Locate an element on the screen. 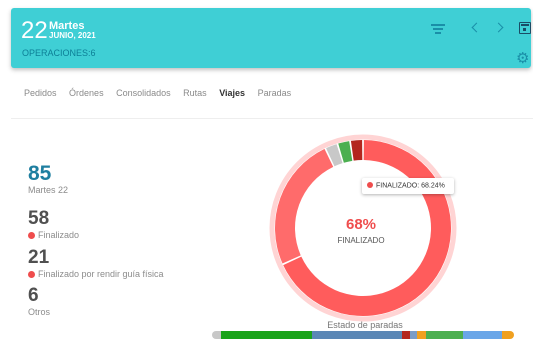 This screenshot has height=349, width=533. paradas-stacked-bar is located at coordinates (363, 335).